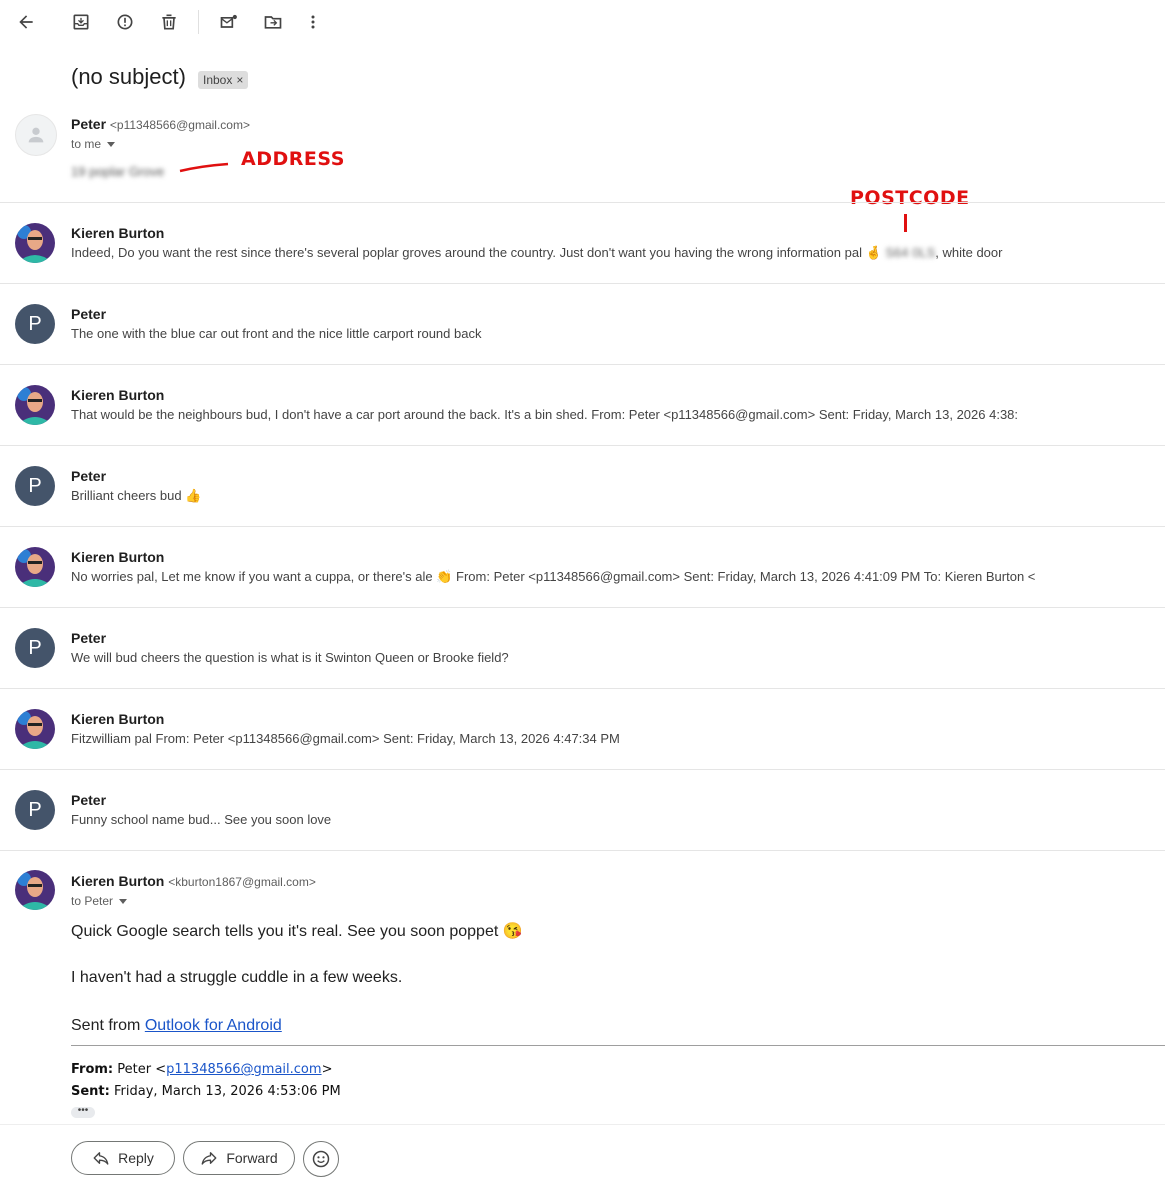  Describe the element at coordinates (229, 22) in the screenshot. I see `mark-unread-icon` at that location.